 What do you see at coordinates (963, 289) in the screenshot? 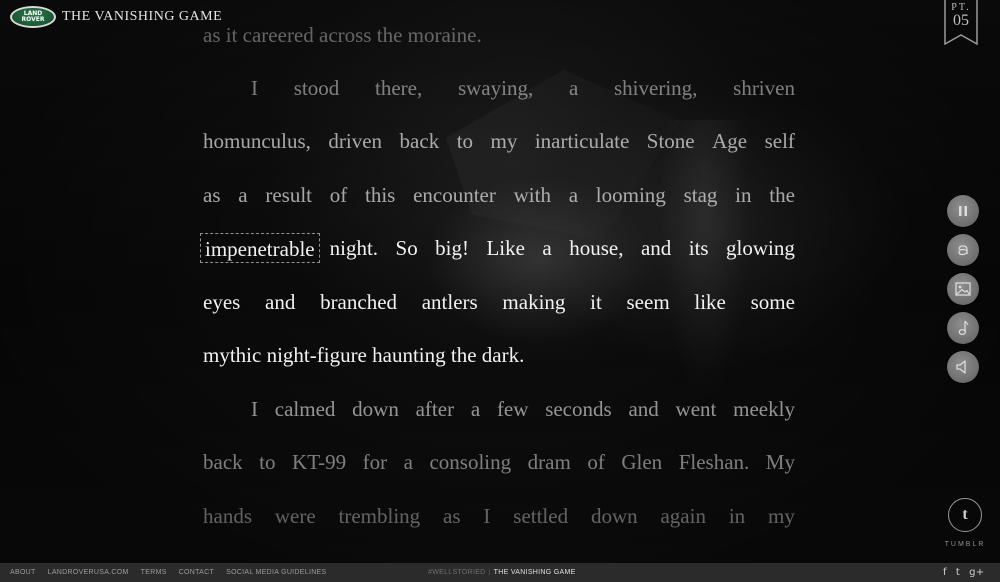
I see `images-button` at bounding box center [963, 289].